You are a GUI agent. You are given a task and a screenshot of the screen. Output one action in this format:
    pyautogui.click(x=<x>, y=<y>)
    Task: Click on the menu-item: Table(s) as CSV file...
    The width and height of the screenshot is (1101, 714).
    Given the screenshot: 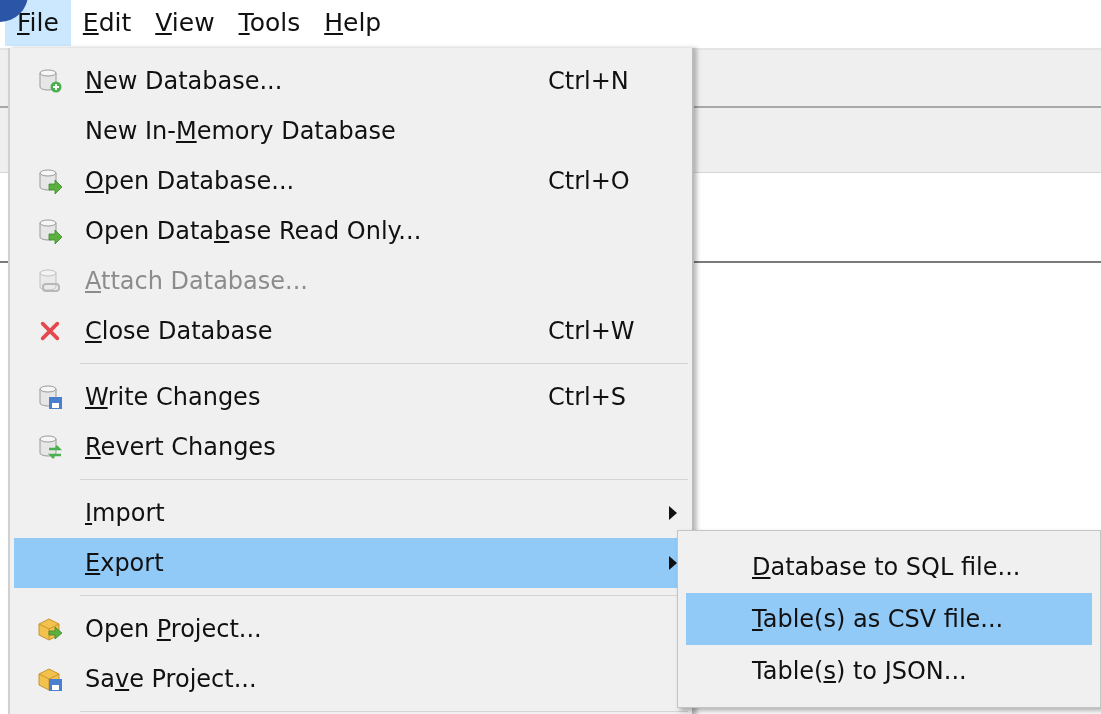 What is the action you would take?
    pyautogui.click(x=889, y=619)
    